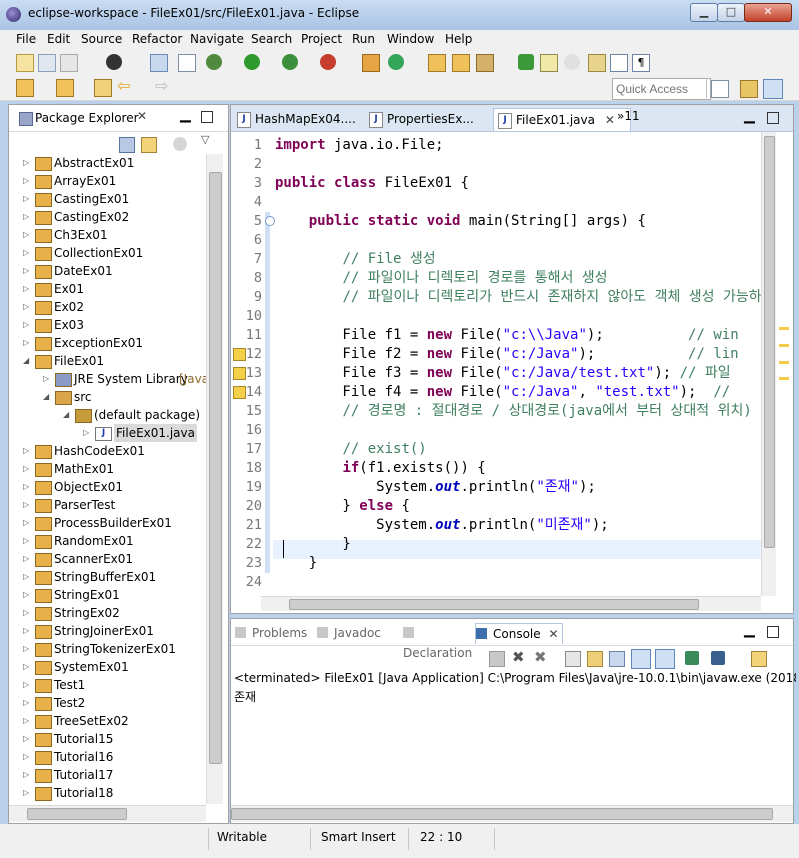 Image resolution: width=799 pixels, height=858 pixels. What do you see at coordinates (494, 604) in the screenshot?
I see `editor-hscrollbar-thumb` at bounding box center [494, 604].